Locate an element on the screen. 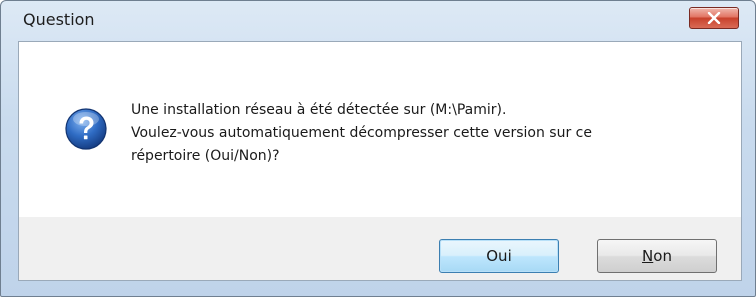 The image size is (756, 297). question-icon is located at coordinates (86, 129).